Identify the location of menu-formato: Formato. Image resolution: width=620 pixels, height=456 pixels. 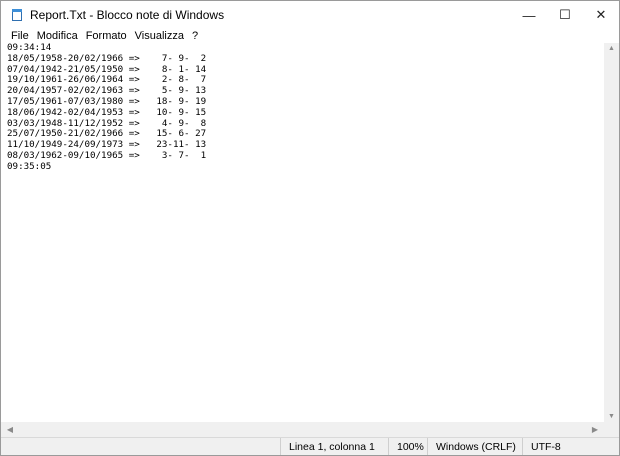
(106, 36).